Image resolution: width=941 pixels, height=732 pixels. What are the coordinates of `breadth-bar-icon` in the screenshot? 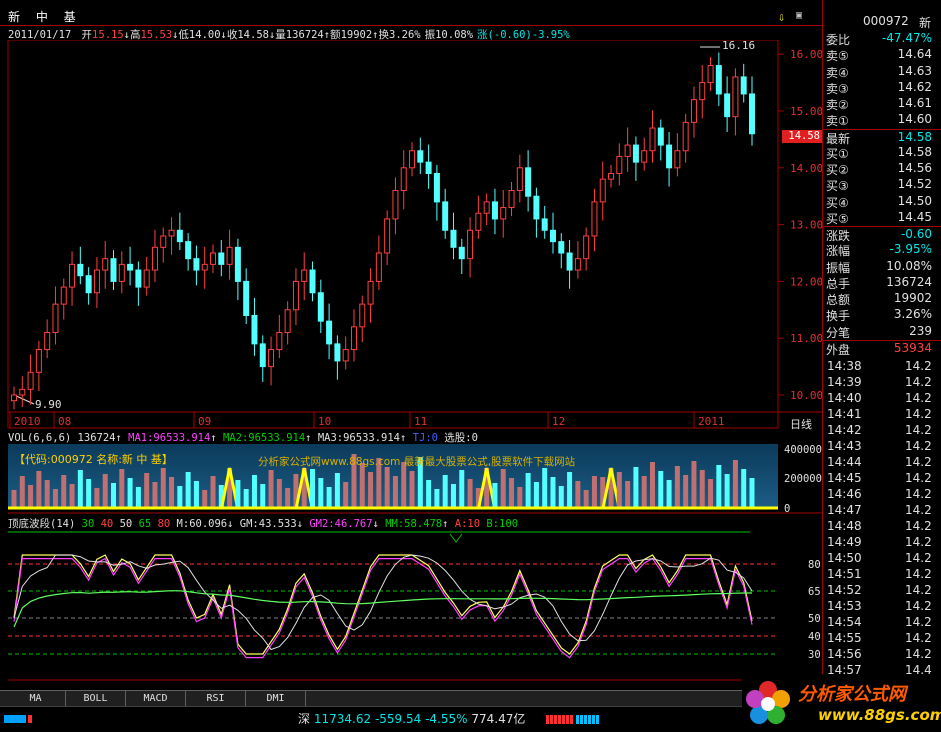 It's located at (560, 719).